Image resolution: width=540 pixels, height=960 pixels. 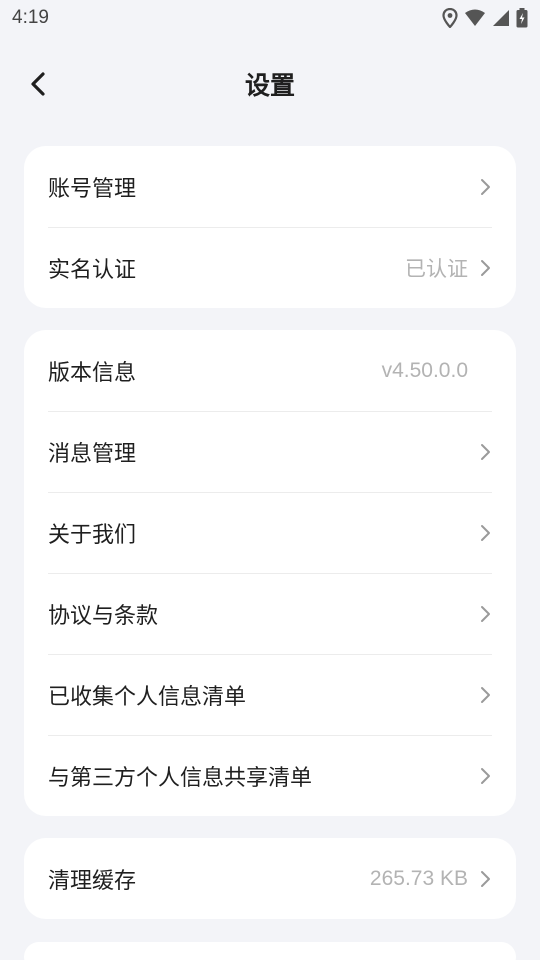 I want to click on row-label: 已收集个人信息清单, so click(x=147, y=697).